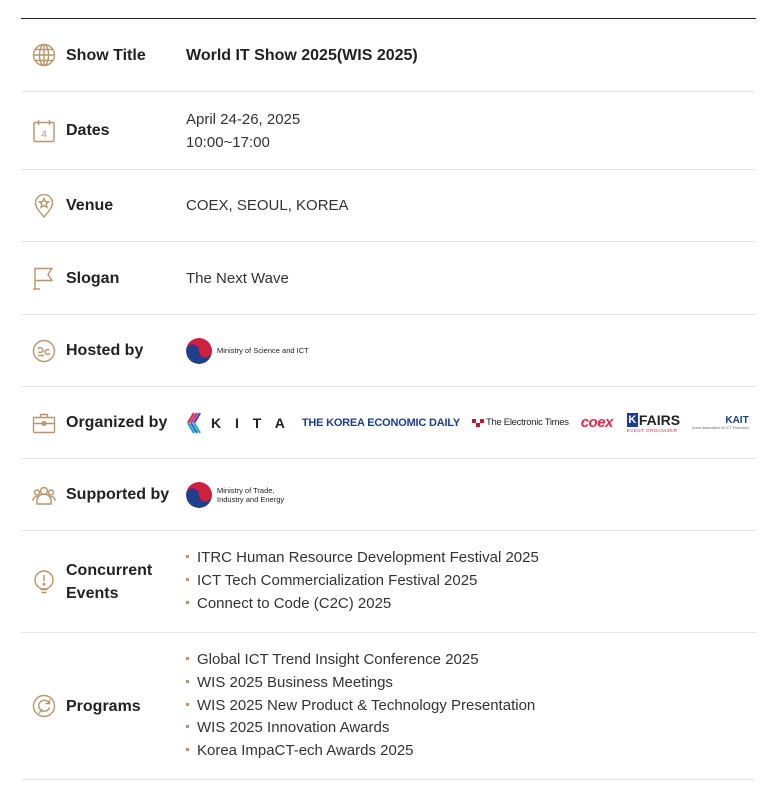 The image size is (770, 798). What do you see at coordinates (93, 278) in the screenshot?
I see `row-label: Slogan` at bounding box center [93, 278].